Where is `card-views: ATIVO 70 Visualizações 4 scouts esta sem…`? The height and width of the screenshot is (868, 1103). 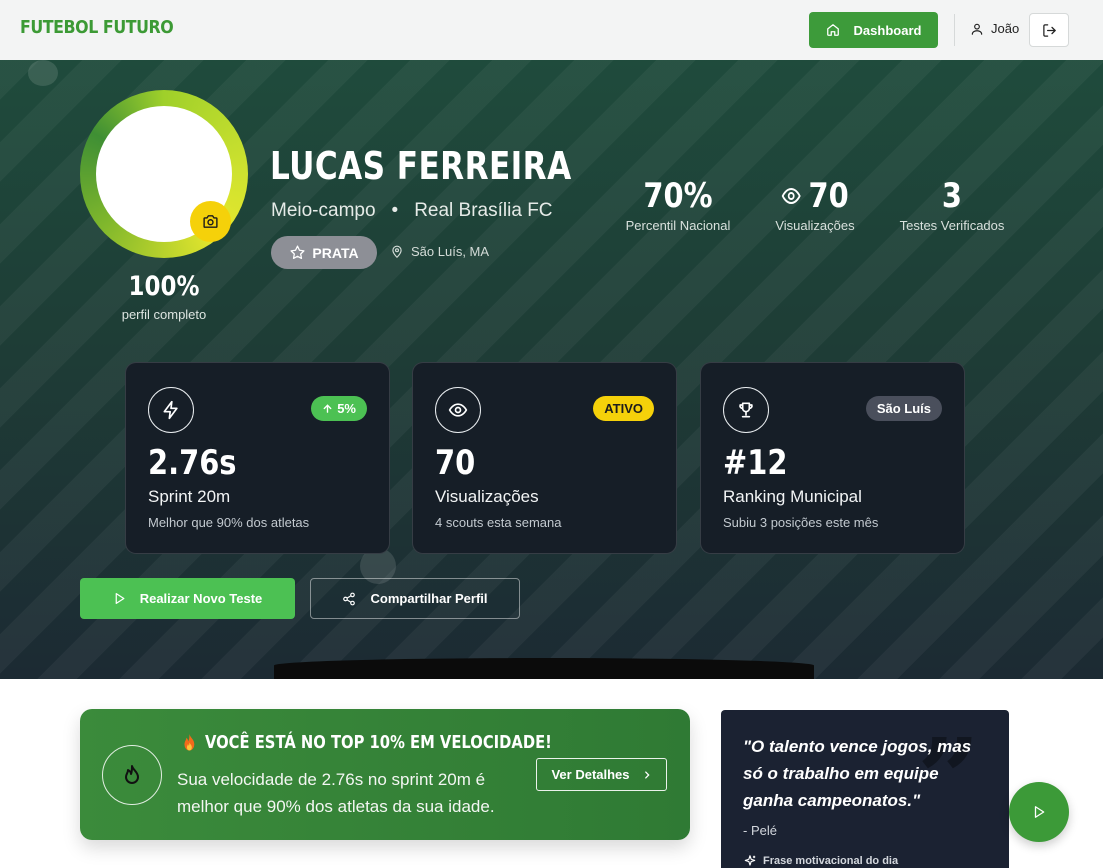 card-views: ATIVO 70 Visualizações 4 scouts esta sem… is located at coordinates (544, 458).